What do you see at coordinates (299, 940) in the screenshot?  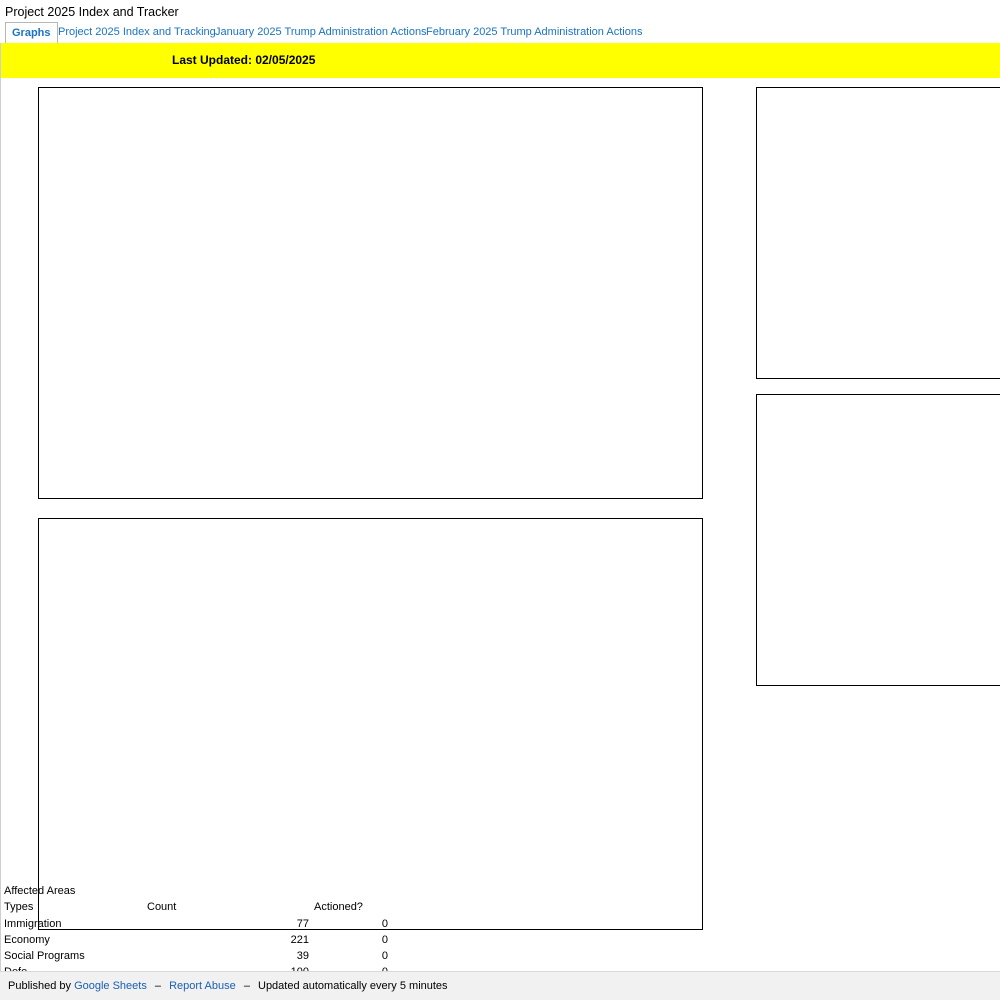 I see `row-count: 221` at bounding box center [299, 940].